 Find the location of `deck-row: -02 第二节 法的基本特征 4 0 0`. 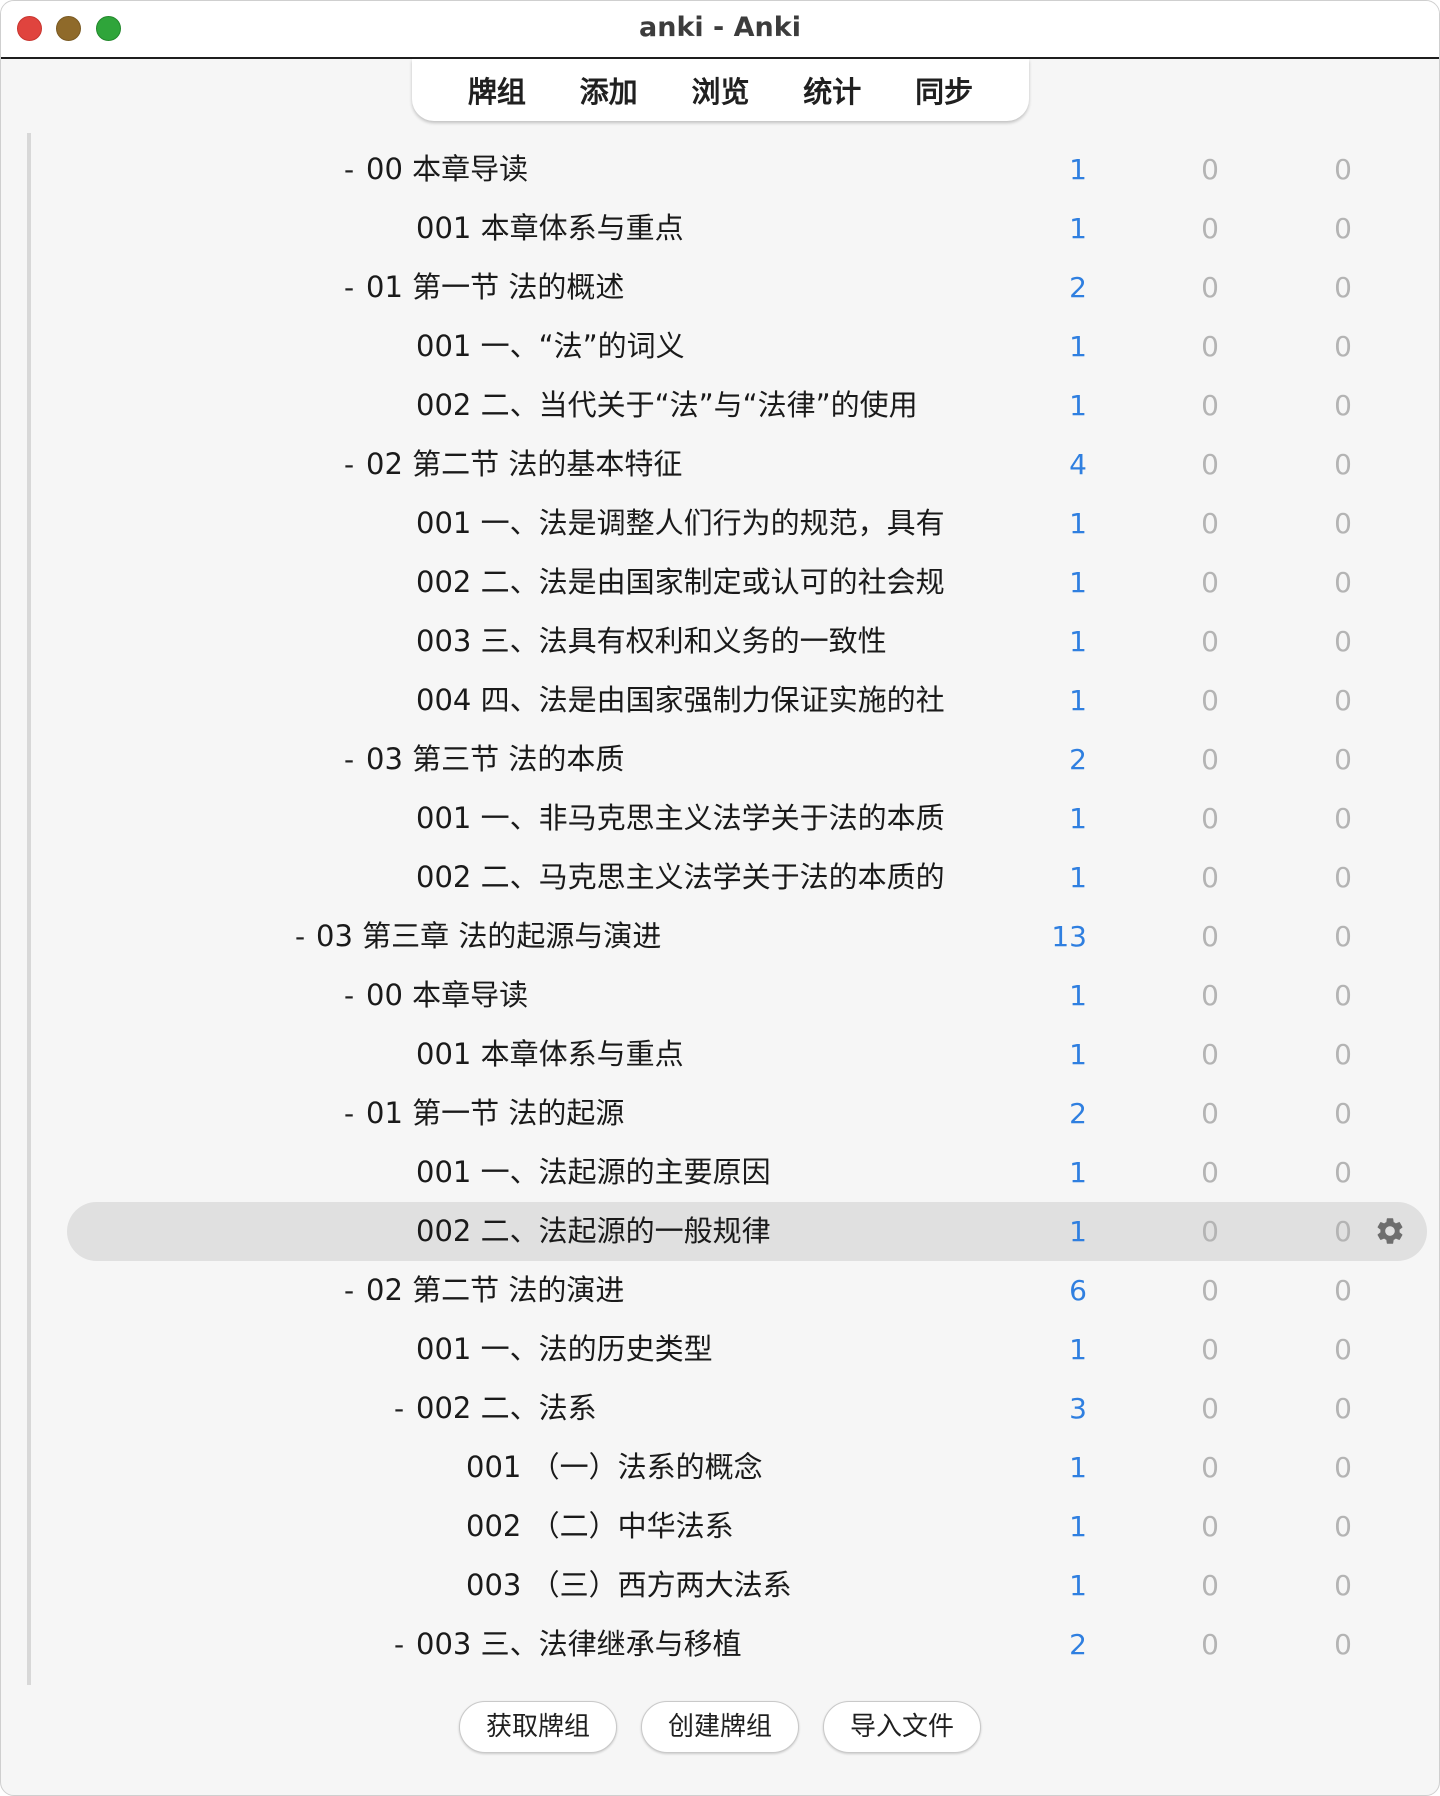

deck-row: -02 第二节 法的基本特征 4 0 0 is located at coordinates (747, 464).